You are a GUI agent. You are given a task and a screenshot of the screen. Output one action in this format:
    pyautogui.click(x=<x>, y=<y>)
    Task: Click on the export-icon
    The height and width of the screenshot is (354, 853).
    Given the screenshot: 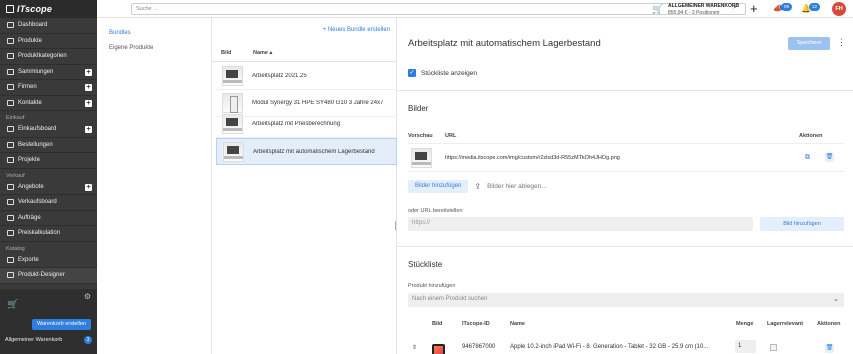 What is the action you would take?
    pyautogui.click(x=10, y=259)
    